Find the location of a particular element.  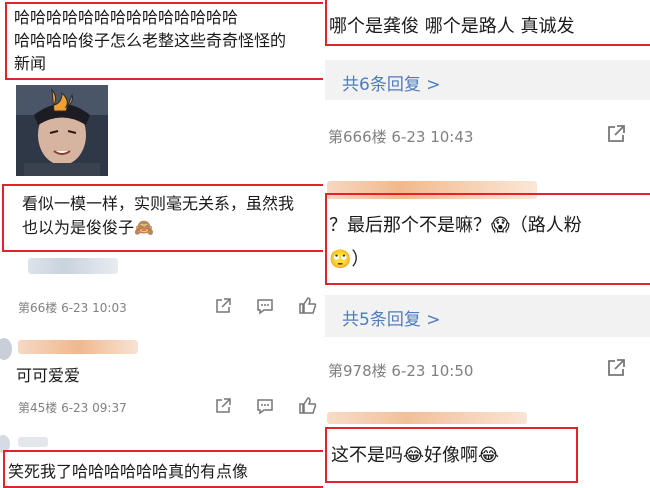

comment-text: 也以为是俊俊子🙈 is located at coordinates (88, 227).